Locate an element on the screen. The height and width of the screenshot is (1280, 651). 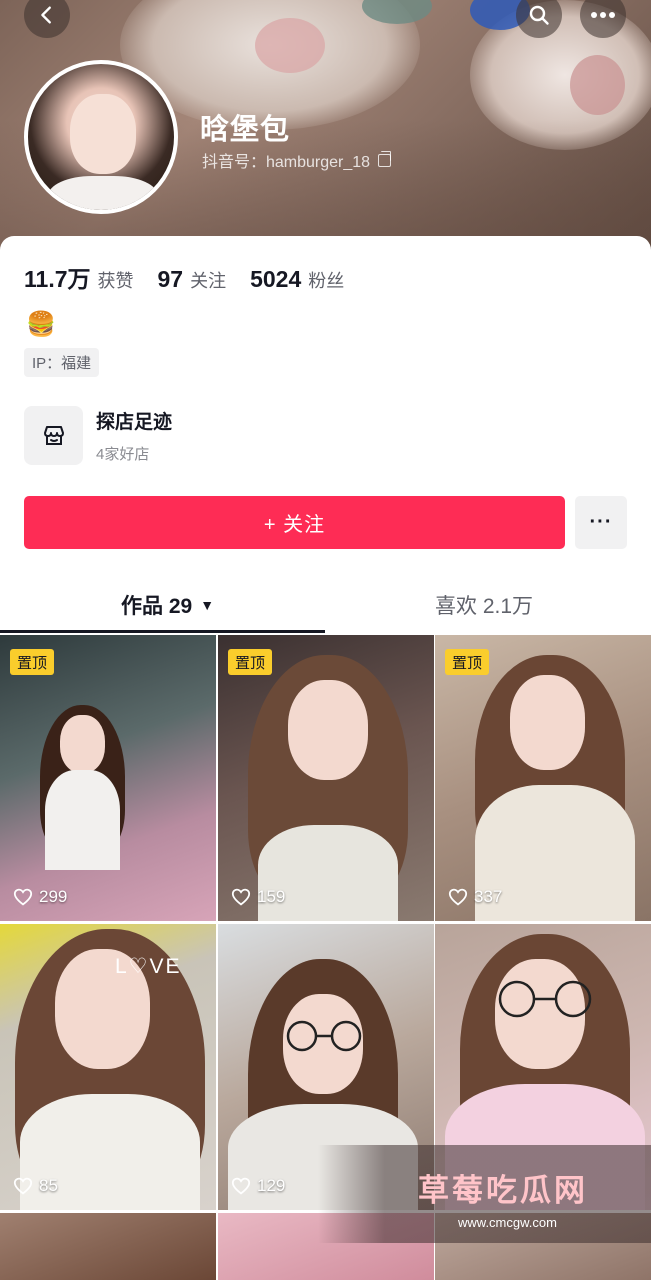
video-thumbnail: 置顶 159 is located at coordinates (326, 778).